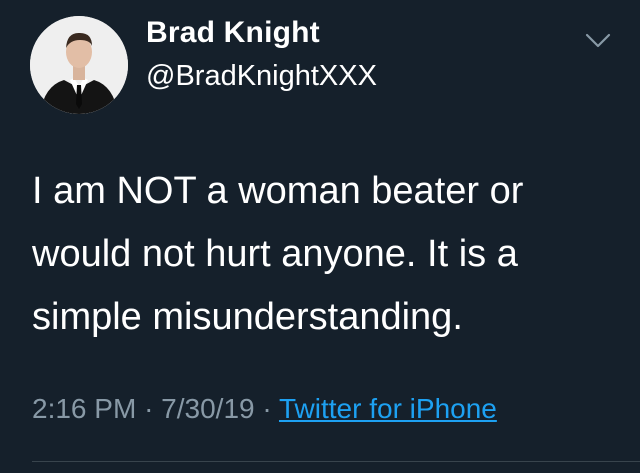 The width and height of the screenshot is (640, 473). Describe the element at coordinates (233, 33) in the screenshot. I see `author-display-name: Brad Knight` at that location.